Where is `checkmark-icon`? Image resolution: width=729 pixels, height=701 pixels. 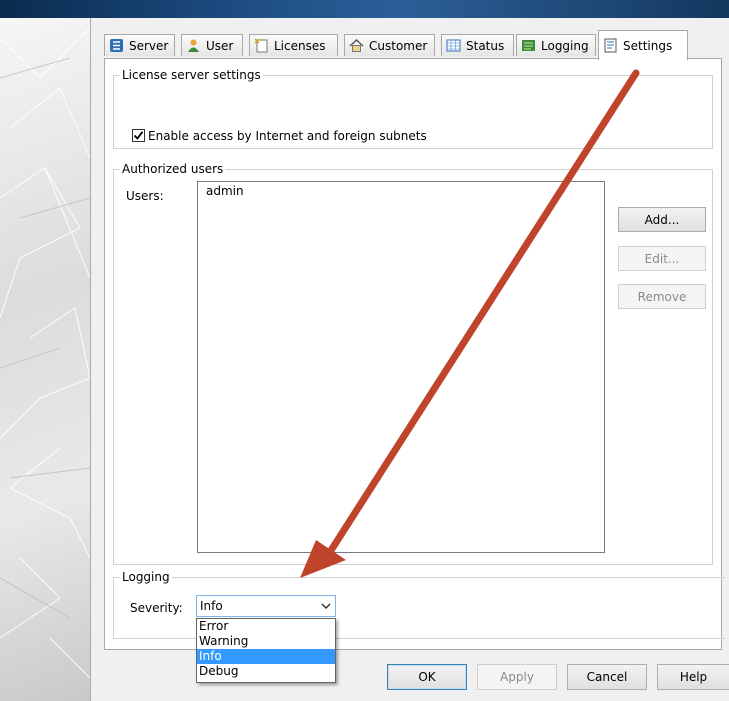
checkmark-icon is located at coordinates (138, 135).